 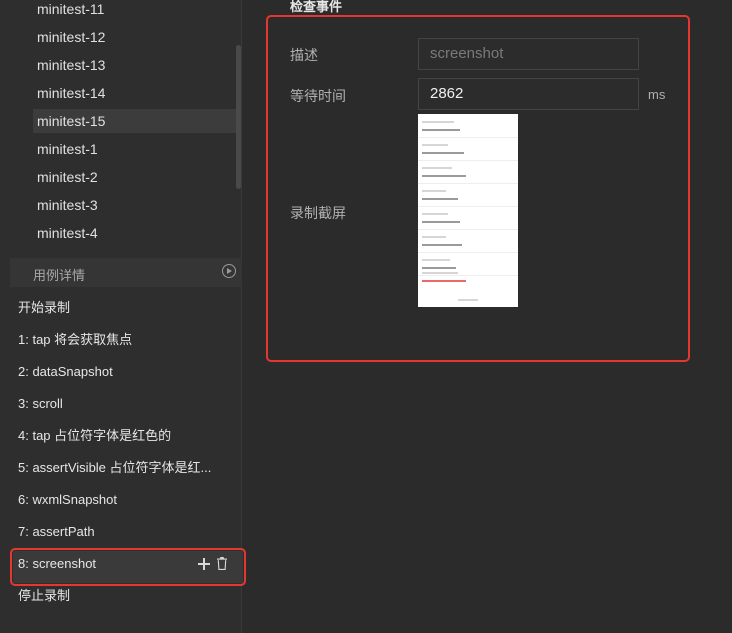 I want to click on case-item-selected: minitest-15, so click(x=135, y=121).